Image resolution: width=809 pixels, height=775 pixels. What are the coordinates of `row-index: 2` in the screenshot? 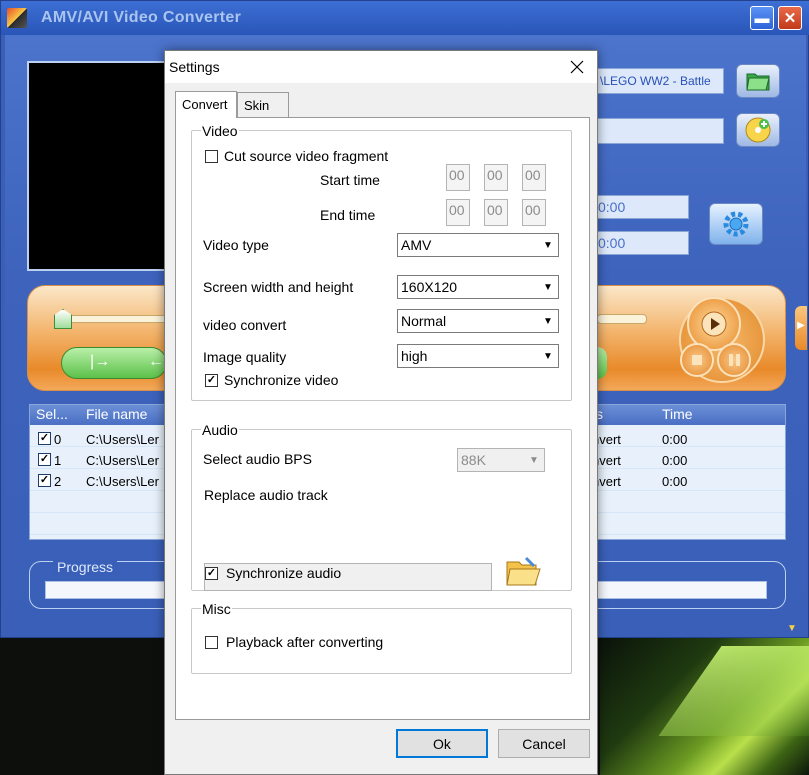 It's located at (58, 481).